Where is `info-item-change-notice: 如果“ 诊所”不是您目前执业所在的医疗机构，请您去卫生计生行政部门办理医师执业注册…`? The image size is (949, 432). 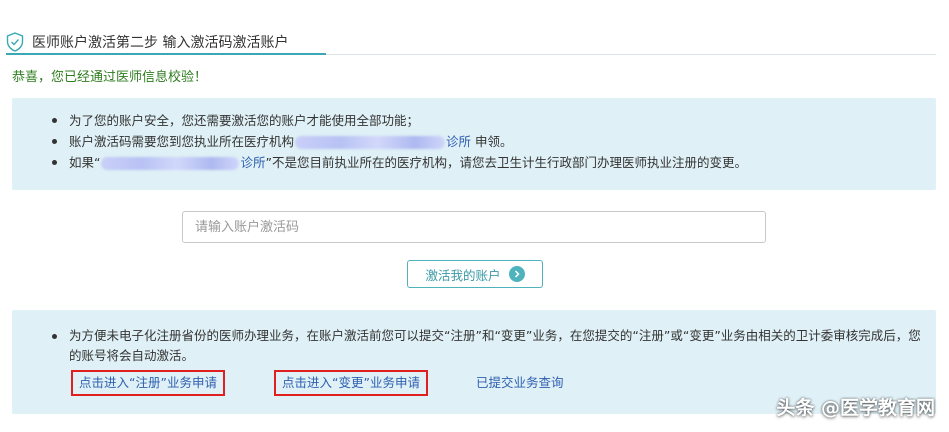
info-item-change-notice: 如果“ 诊所”不是您目前执业所在的医疗机构，请您去卫生计生行政部门办理医师执业注册… is located at coordinates (474, 162).